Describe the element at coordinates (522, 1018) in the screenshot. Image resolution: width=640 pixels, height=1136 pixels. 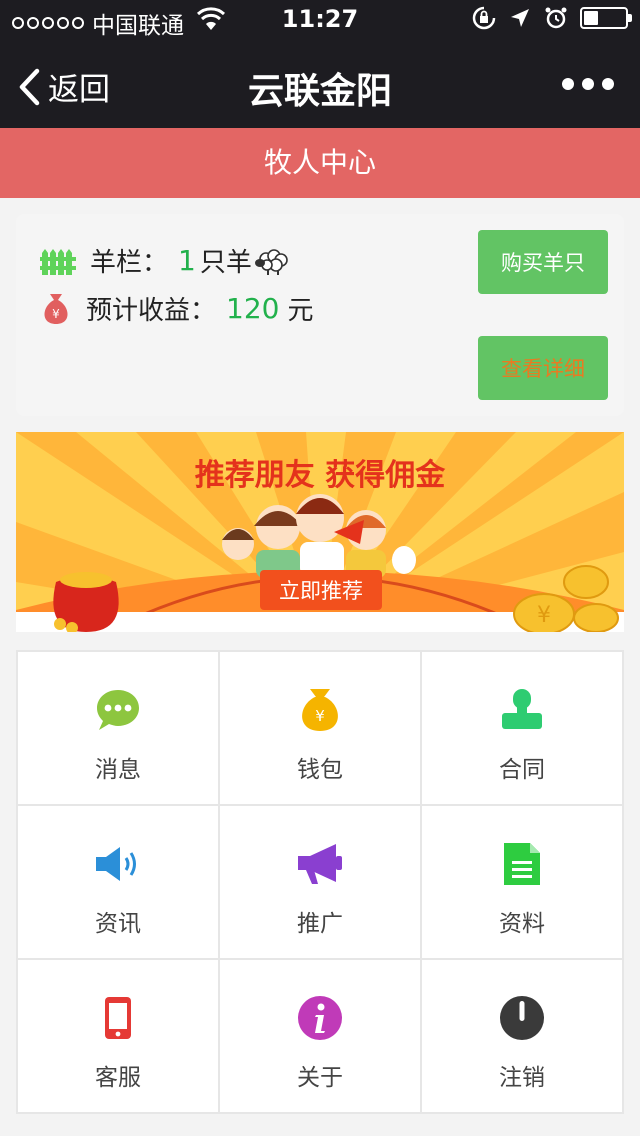
I see `power-icon` at that location.